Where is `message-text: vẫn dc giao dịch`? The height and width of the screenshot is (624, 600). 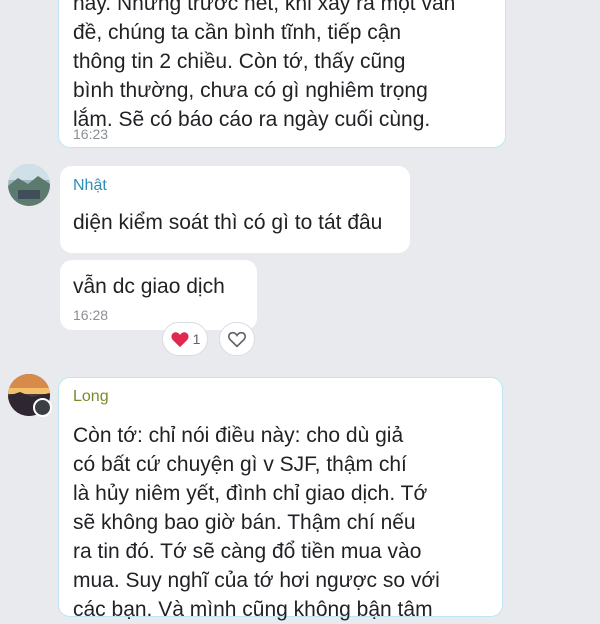
message-text: vẫn dc giao dịch is located at coordinates (149, 286).